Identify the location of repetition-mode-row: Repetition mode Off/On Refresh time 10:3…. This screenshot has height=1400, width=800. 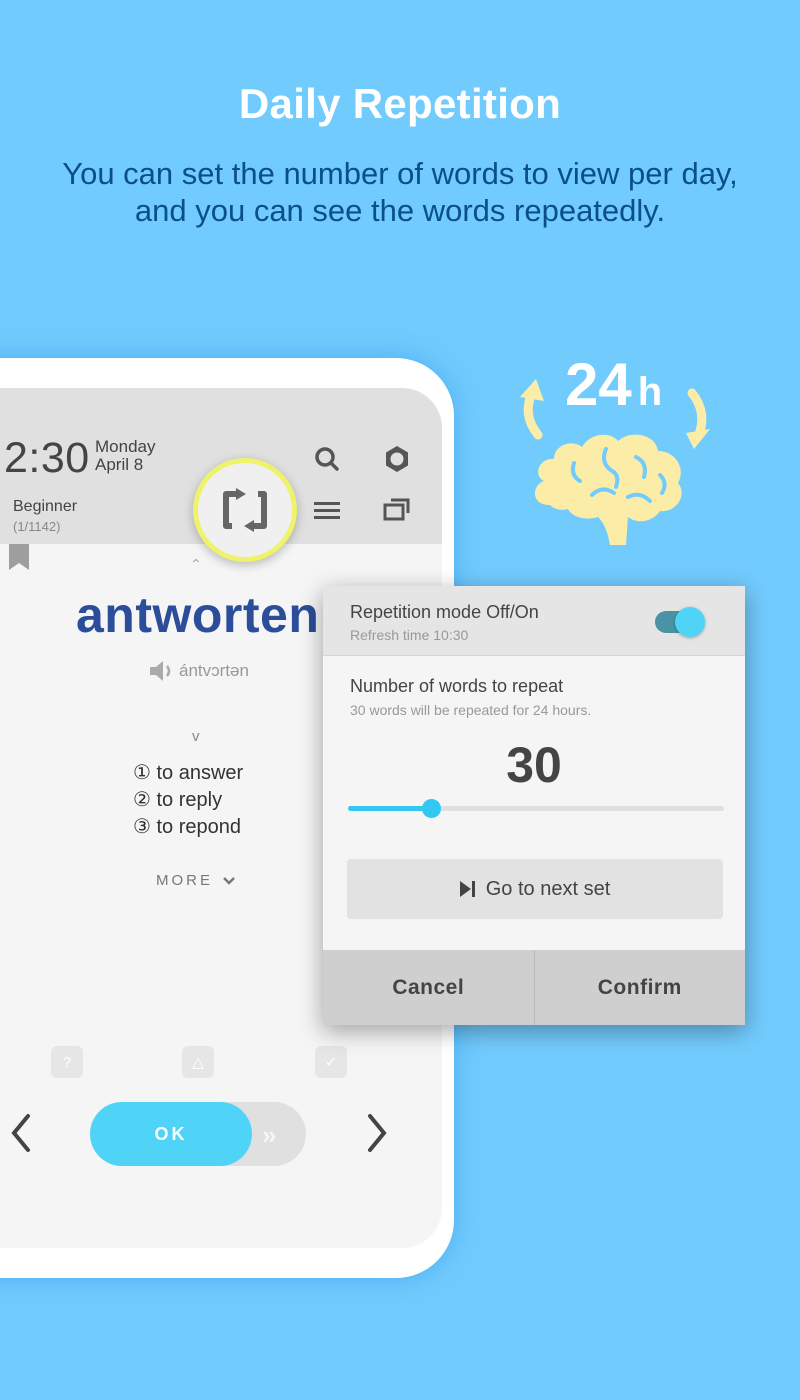
(534, 621).